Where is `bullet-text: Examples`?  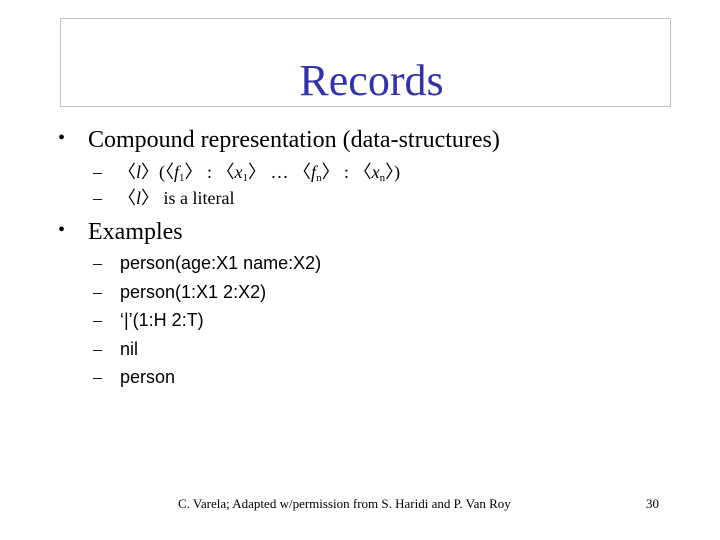 bullet-text: Examples is located at coordinates (135, 232).